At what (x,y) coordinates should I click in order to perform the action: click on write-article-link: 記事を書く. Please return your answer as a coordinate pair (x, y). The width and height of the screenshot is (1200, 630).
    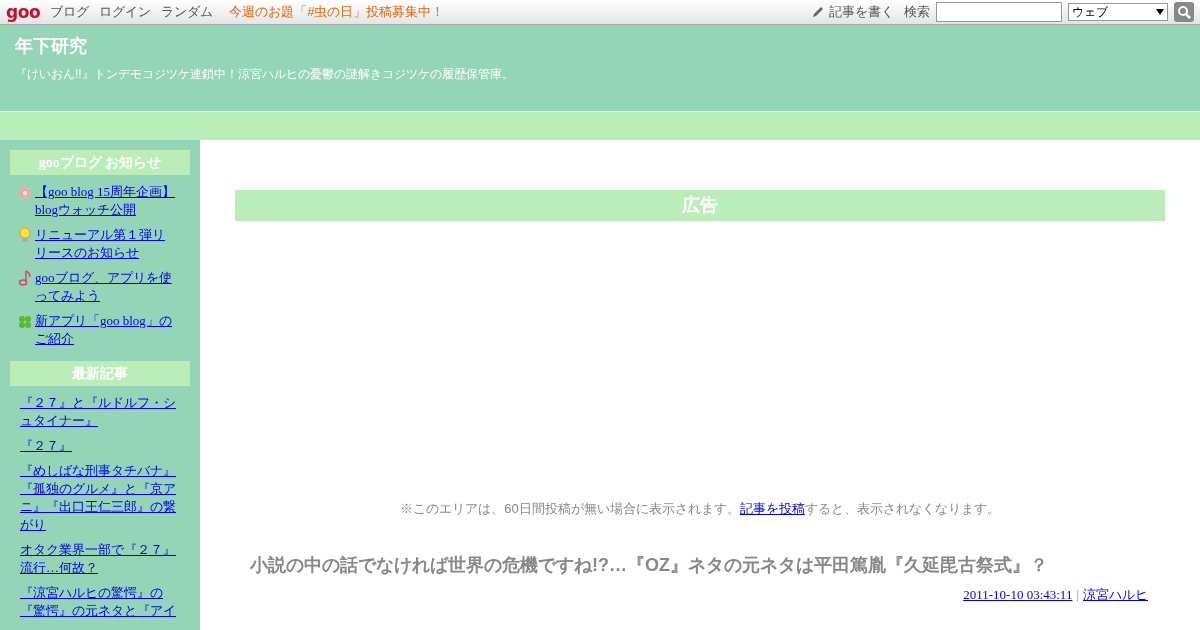
    Looking at the image, I should click on (861, 12).